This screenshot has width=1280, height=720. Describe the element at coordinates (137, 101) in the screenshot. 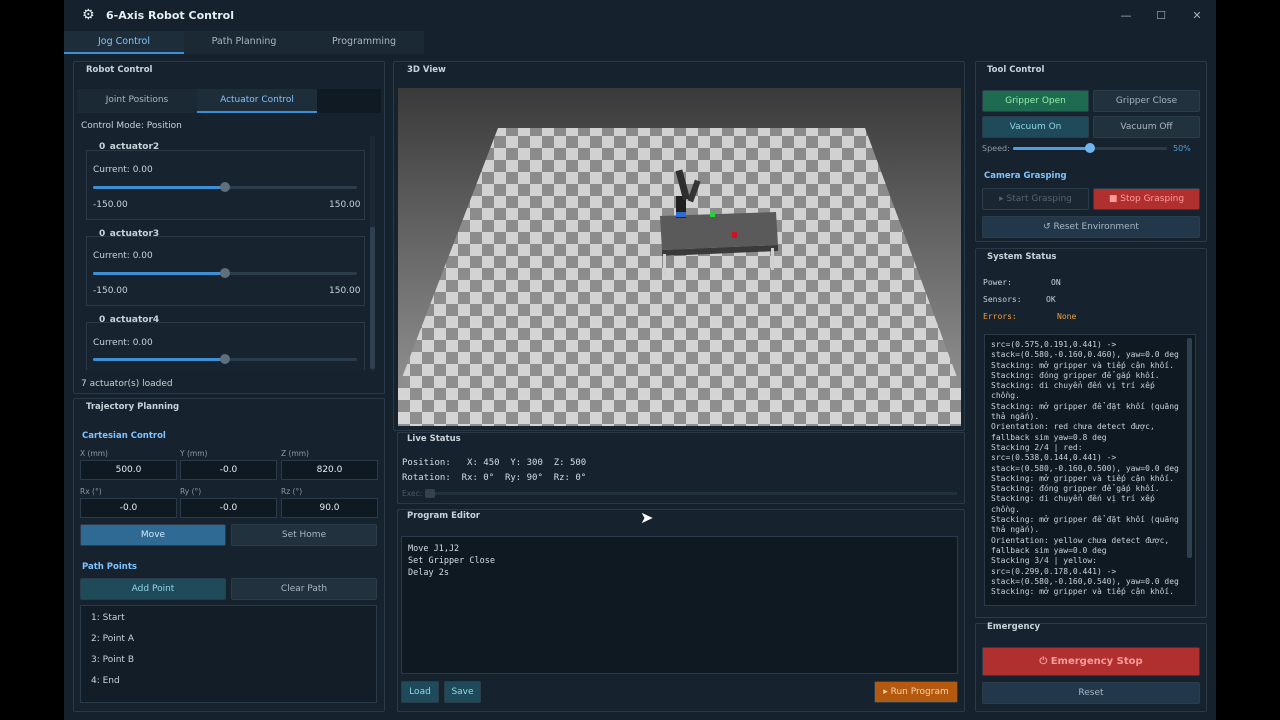

I see `tab-joint-positions: Joint Positions` at that location.